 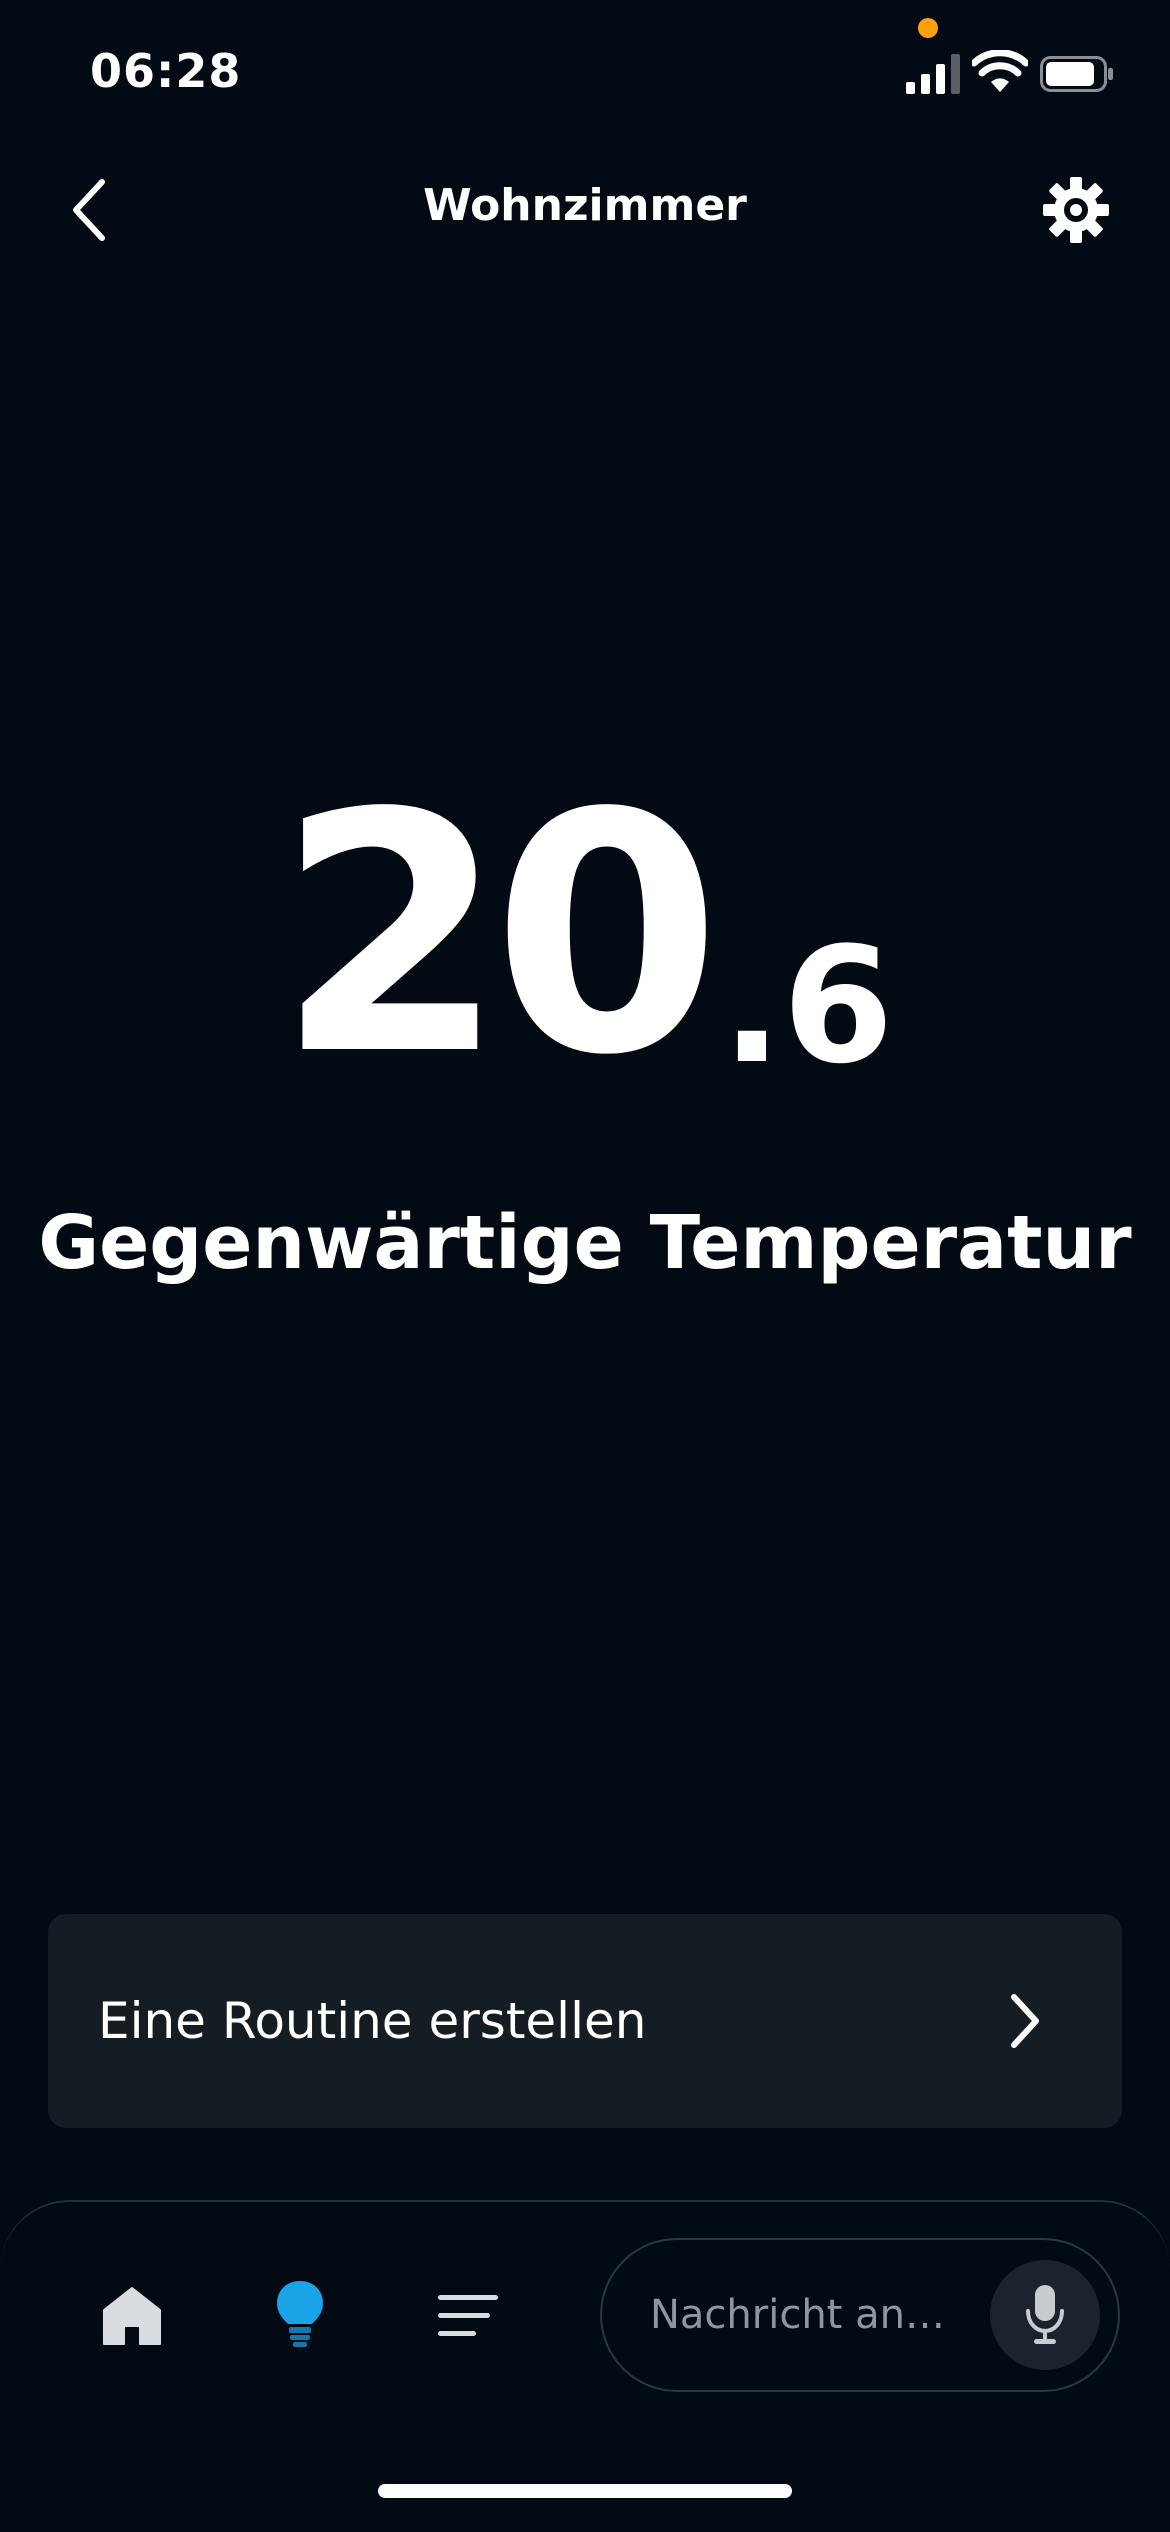 I want to click on light-bulb-icon, so click(x=300, y=2314).